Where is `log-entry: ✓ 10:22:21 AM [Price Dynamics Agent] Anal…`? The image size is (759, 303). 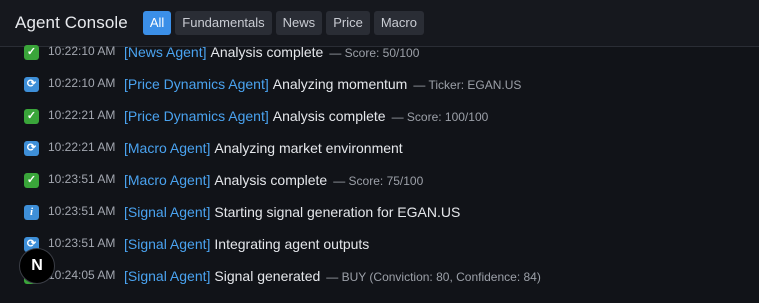 log-entry: ✓ 10:22:21 AM [Price Dynamics Agent] Anal… is located at coordinates (379, 116).